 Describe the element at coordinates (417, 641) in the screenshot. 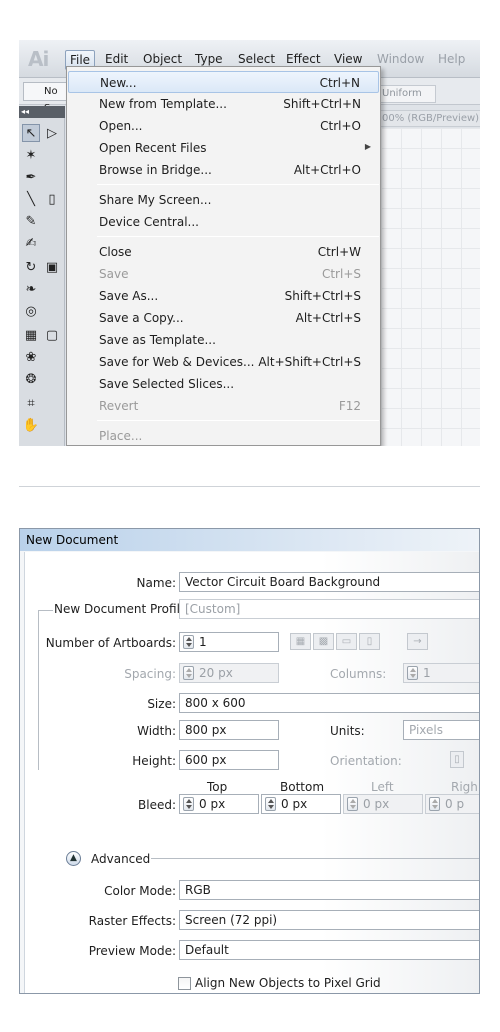

I see `change-to-rtl-icon: →` at that location.